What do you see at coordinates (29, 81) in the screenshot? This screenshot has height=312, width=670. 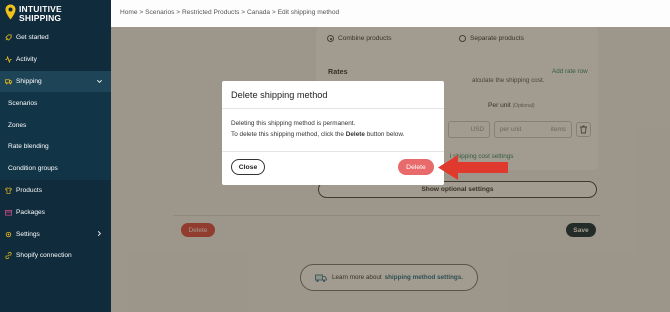 I see `sidebar-item-label: Shipping` at bounding box center [29, 81].